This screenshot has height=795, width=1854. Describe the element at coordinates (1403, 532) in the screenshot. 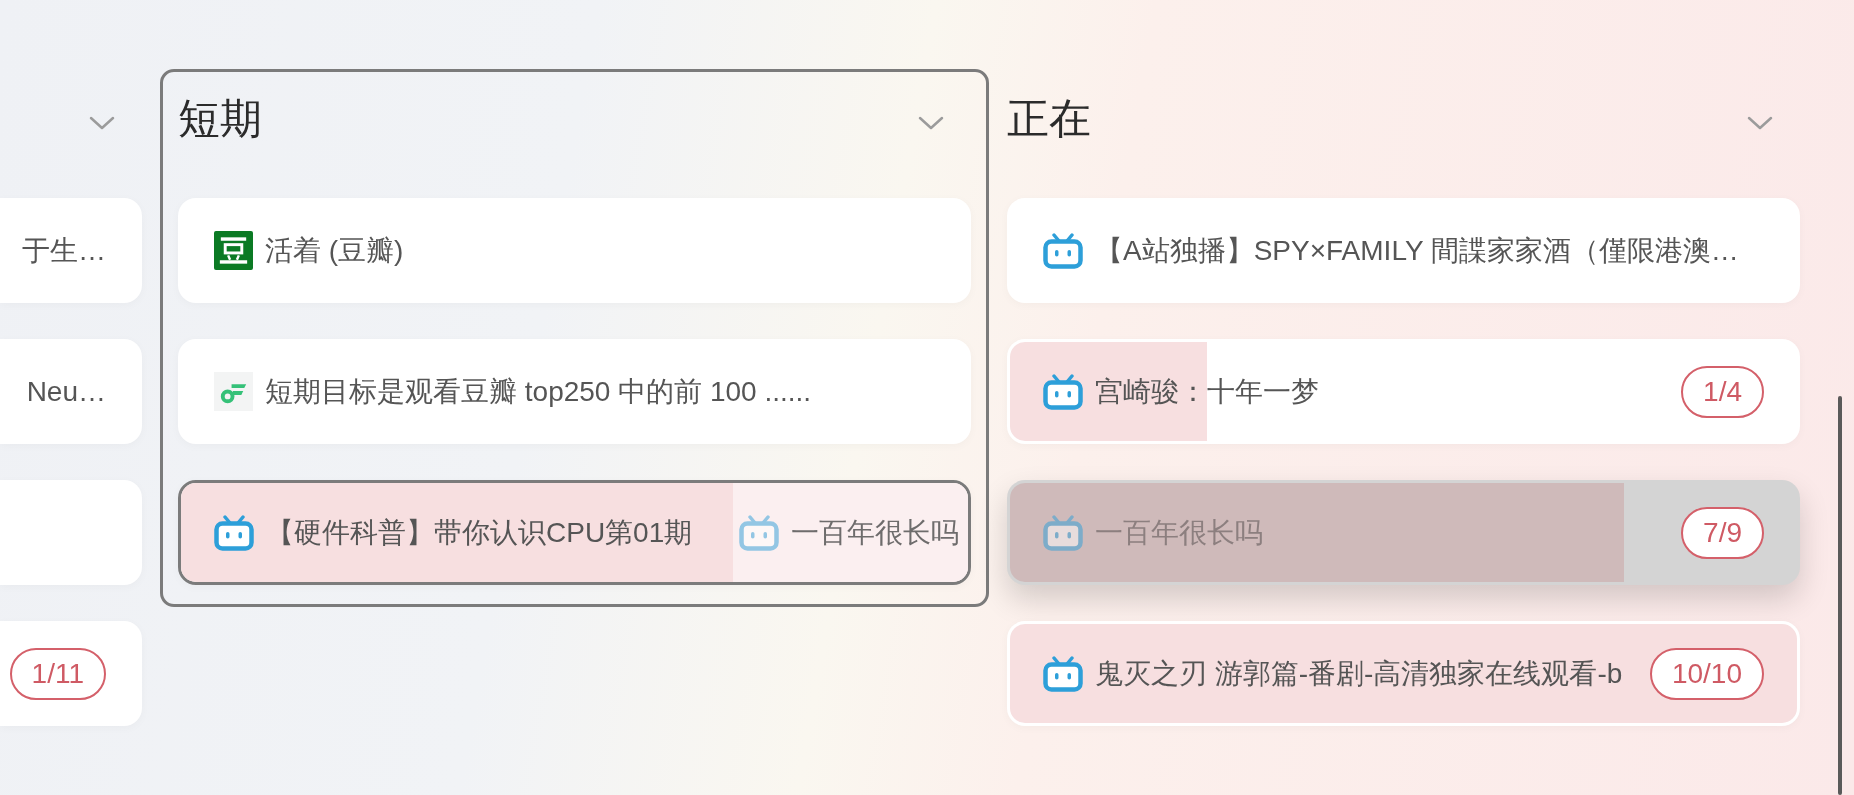

I see `task-card: 一百年很长吗 7/9` at that location.